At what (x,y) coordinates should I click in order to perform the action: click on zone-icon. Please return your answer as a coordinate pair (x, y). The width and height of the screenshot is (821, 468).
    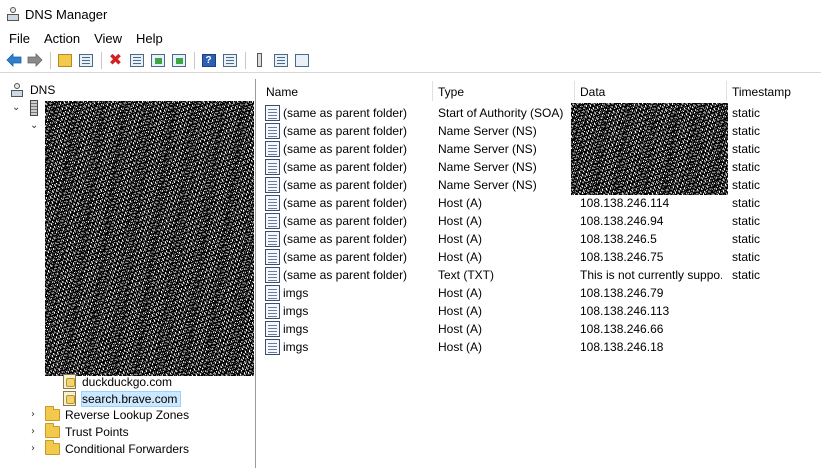
    Looking at the image, I should click on (69, 381).